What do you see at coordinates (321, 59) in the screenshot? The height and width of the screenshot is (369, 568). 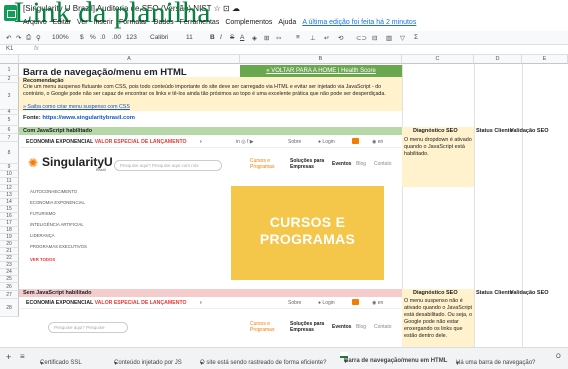 I see `column-header-b: B` at bounding box center [321, 59].